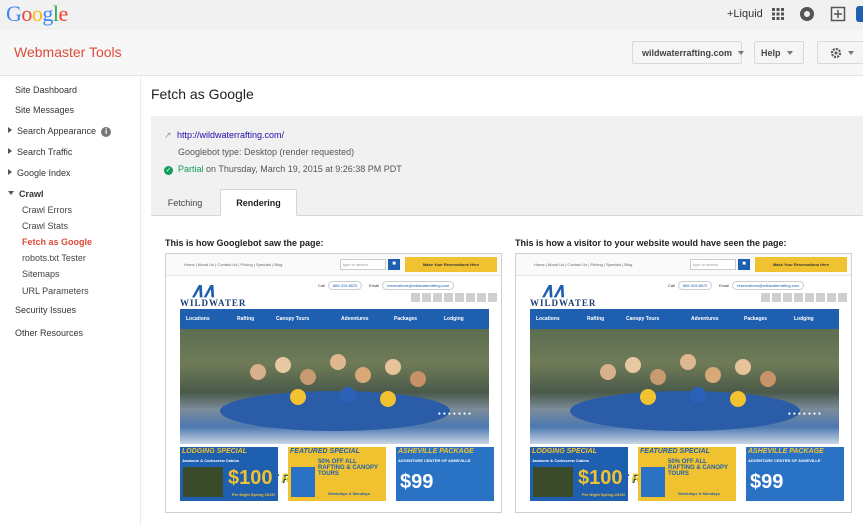 The height and width of the screenshot is (525, 863). Describe the element at coordinates (643, 319) in the screenshot. I see `site-nav-item: Canopy Tours` at that location.